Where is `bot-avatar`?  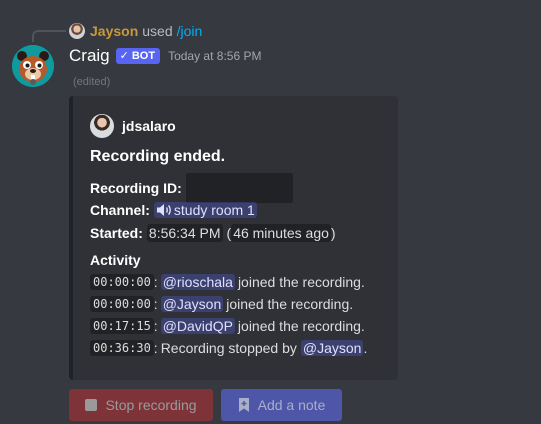 bot-avatar is located at coordinates (33, 66).